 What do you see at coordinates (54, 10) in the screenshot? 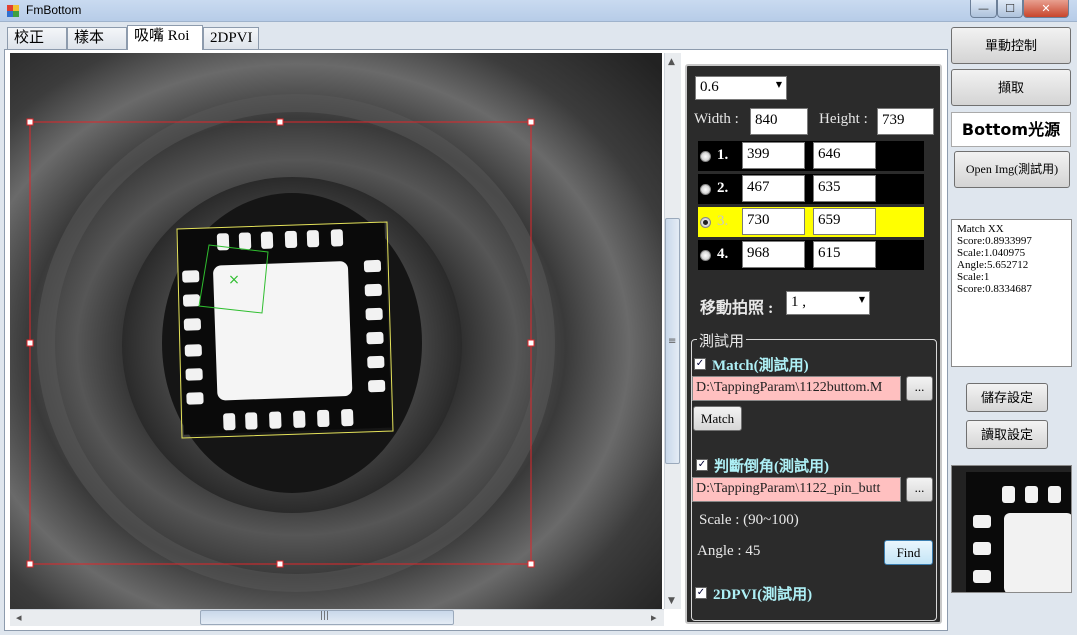
I see `window-title: FmBottom` at bounding box center [54, 10].